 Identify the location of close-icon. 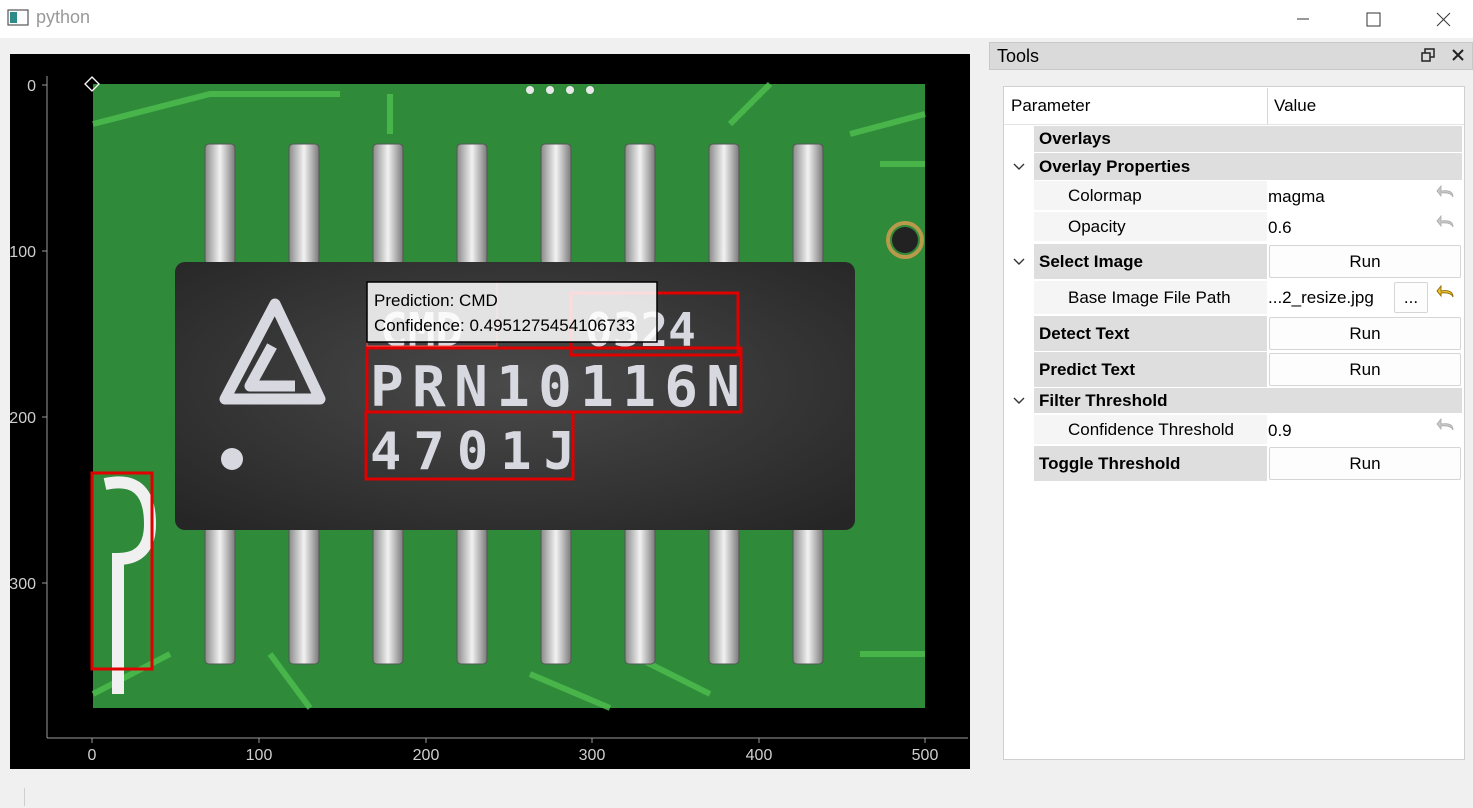
(1443, 19).